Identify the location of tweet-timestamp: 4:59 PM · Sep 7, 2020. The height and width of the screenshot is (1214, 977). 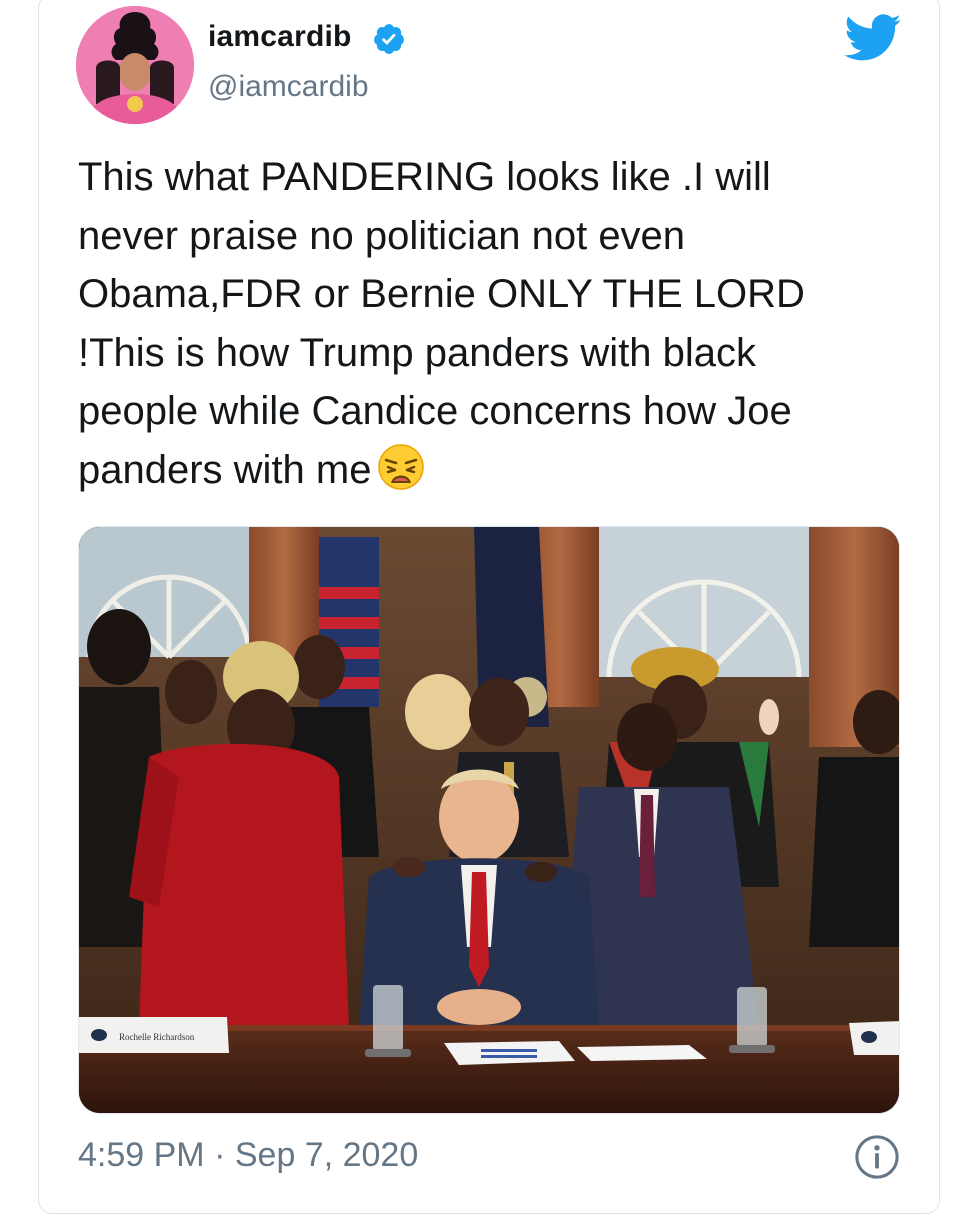
(248, 1155).